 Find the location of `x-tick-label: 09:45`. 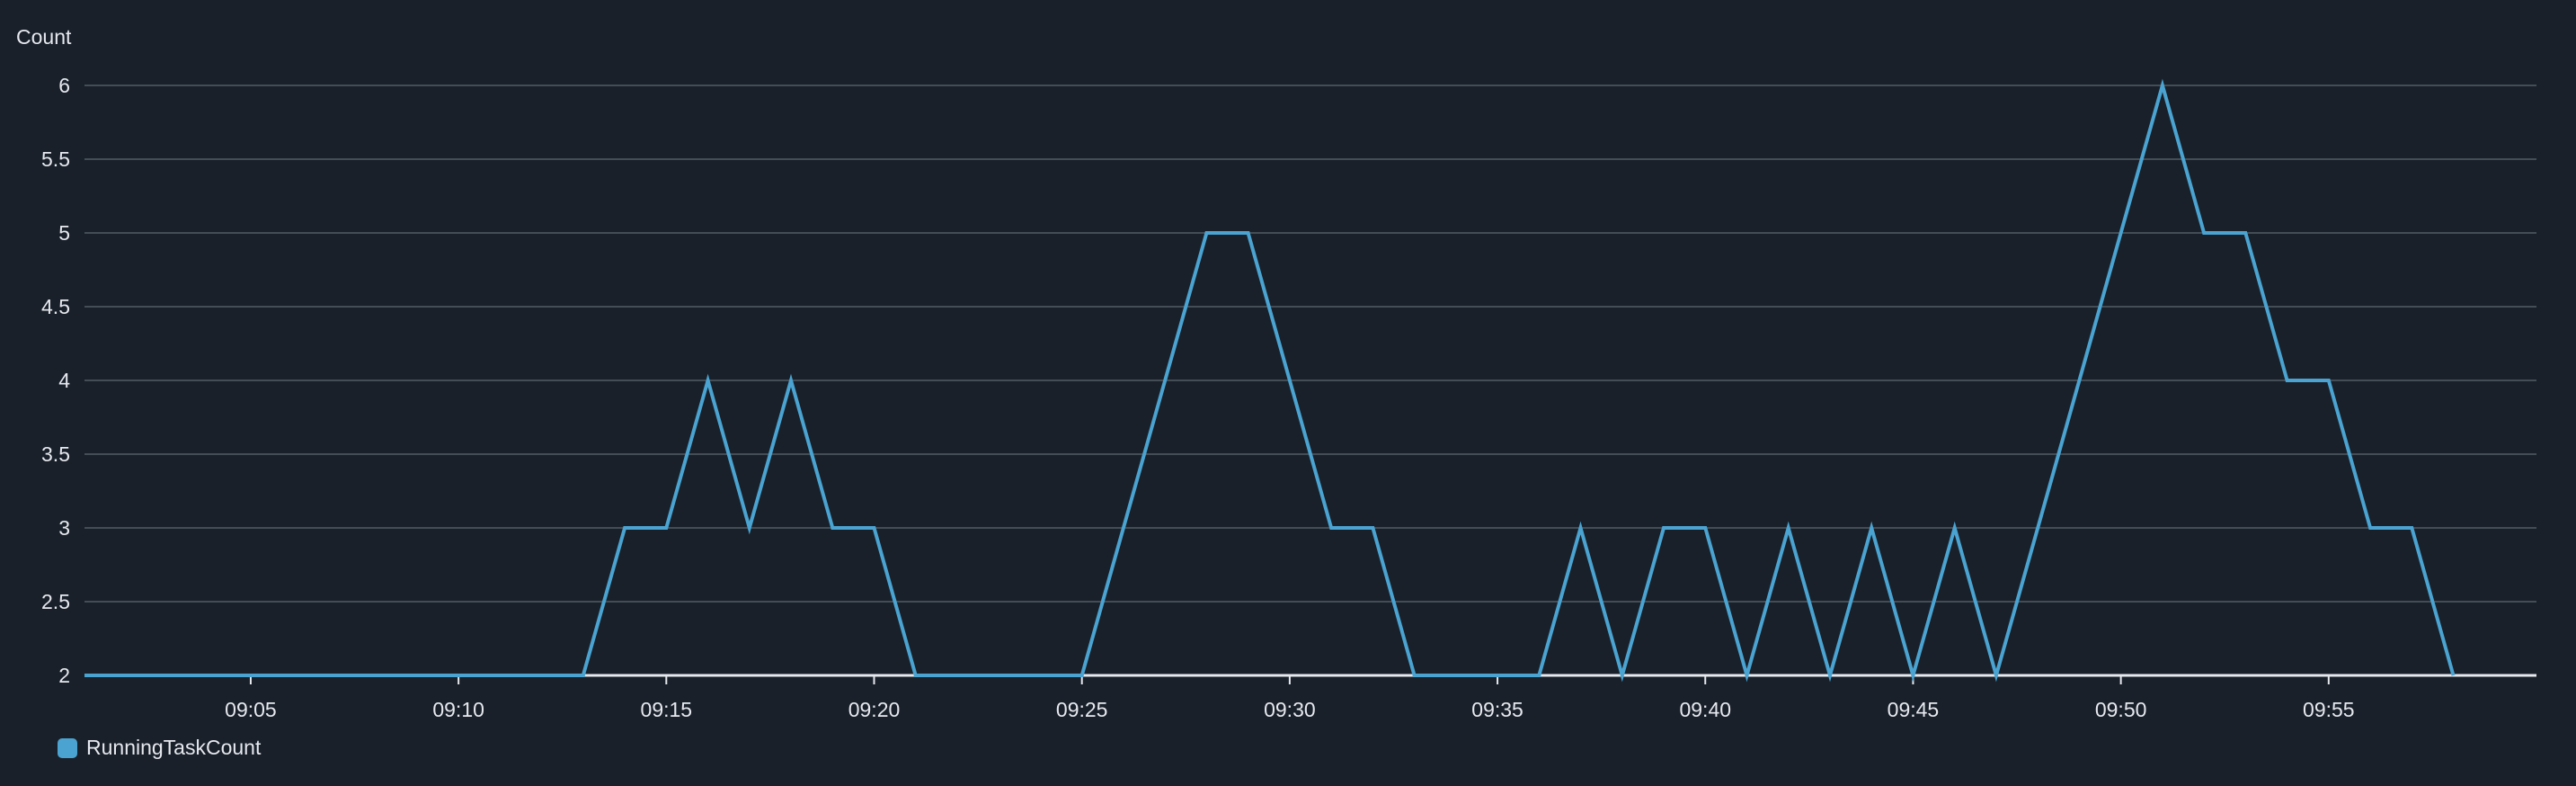

x-tick-label: 09:45 is located at coordinates (1914, 709).